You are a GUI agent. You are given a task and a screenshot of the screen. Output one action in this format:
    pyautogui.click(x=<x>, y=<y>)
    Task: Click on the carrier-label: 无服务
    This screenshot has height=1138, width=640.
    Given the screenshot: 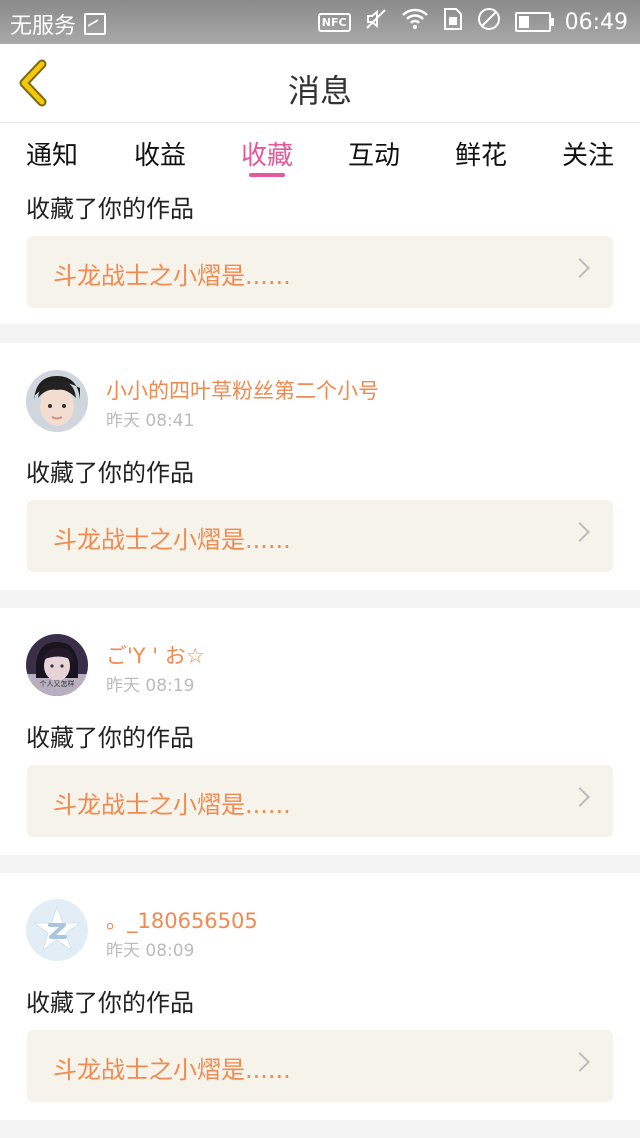 What is the action you would take?
    pyautogui.click(x=43, y=26)
    